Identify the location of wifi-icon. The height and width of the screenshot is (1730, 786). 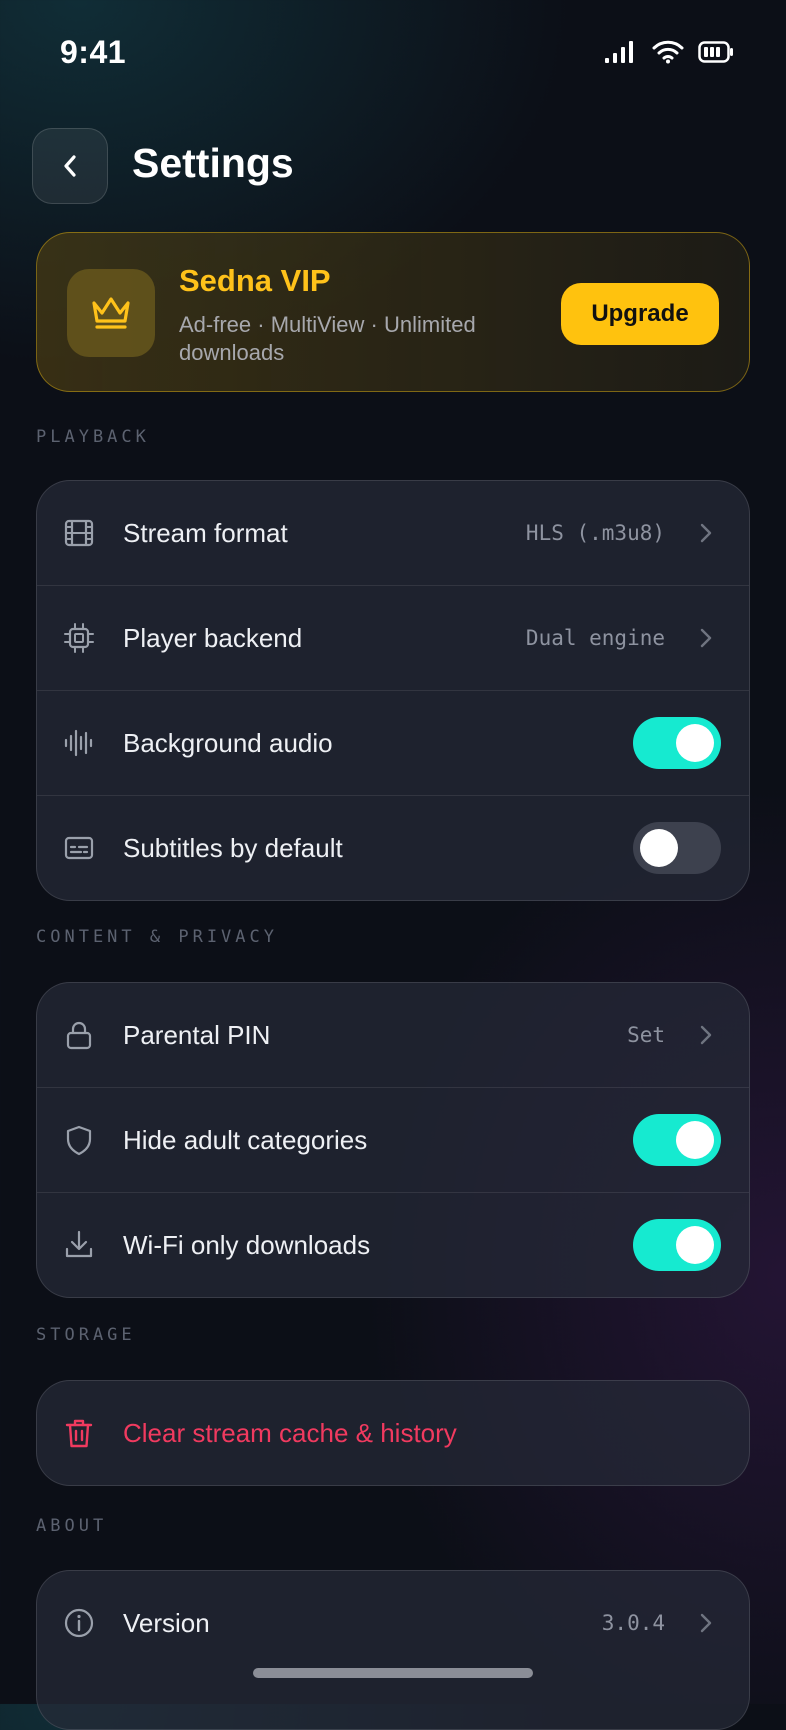
(668, 52).